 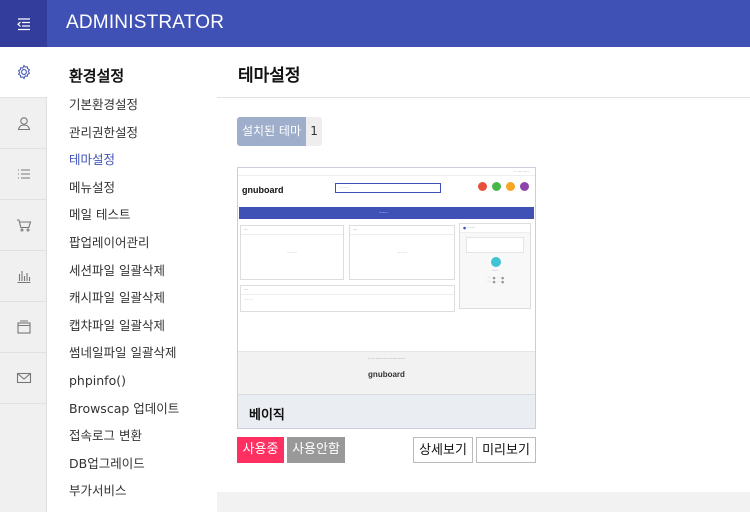 What do you see at coordinates (386, 213) in the screenshot?
I see `thumbnail-nav-bar: ·······` at bounding box center [386, 213].